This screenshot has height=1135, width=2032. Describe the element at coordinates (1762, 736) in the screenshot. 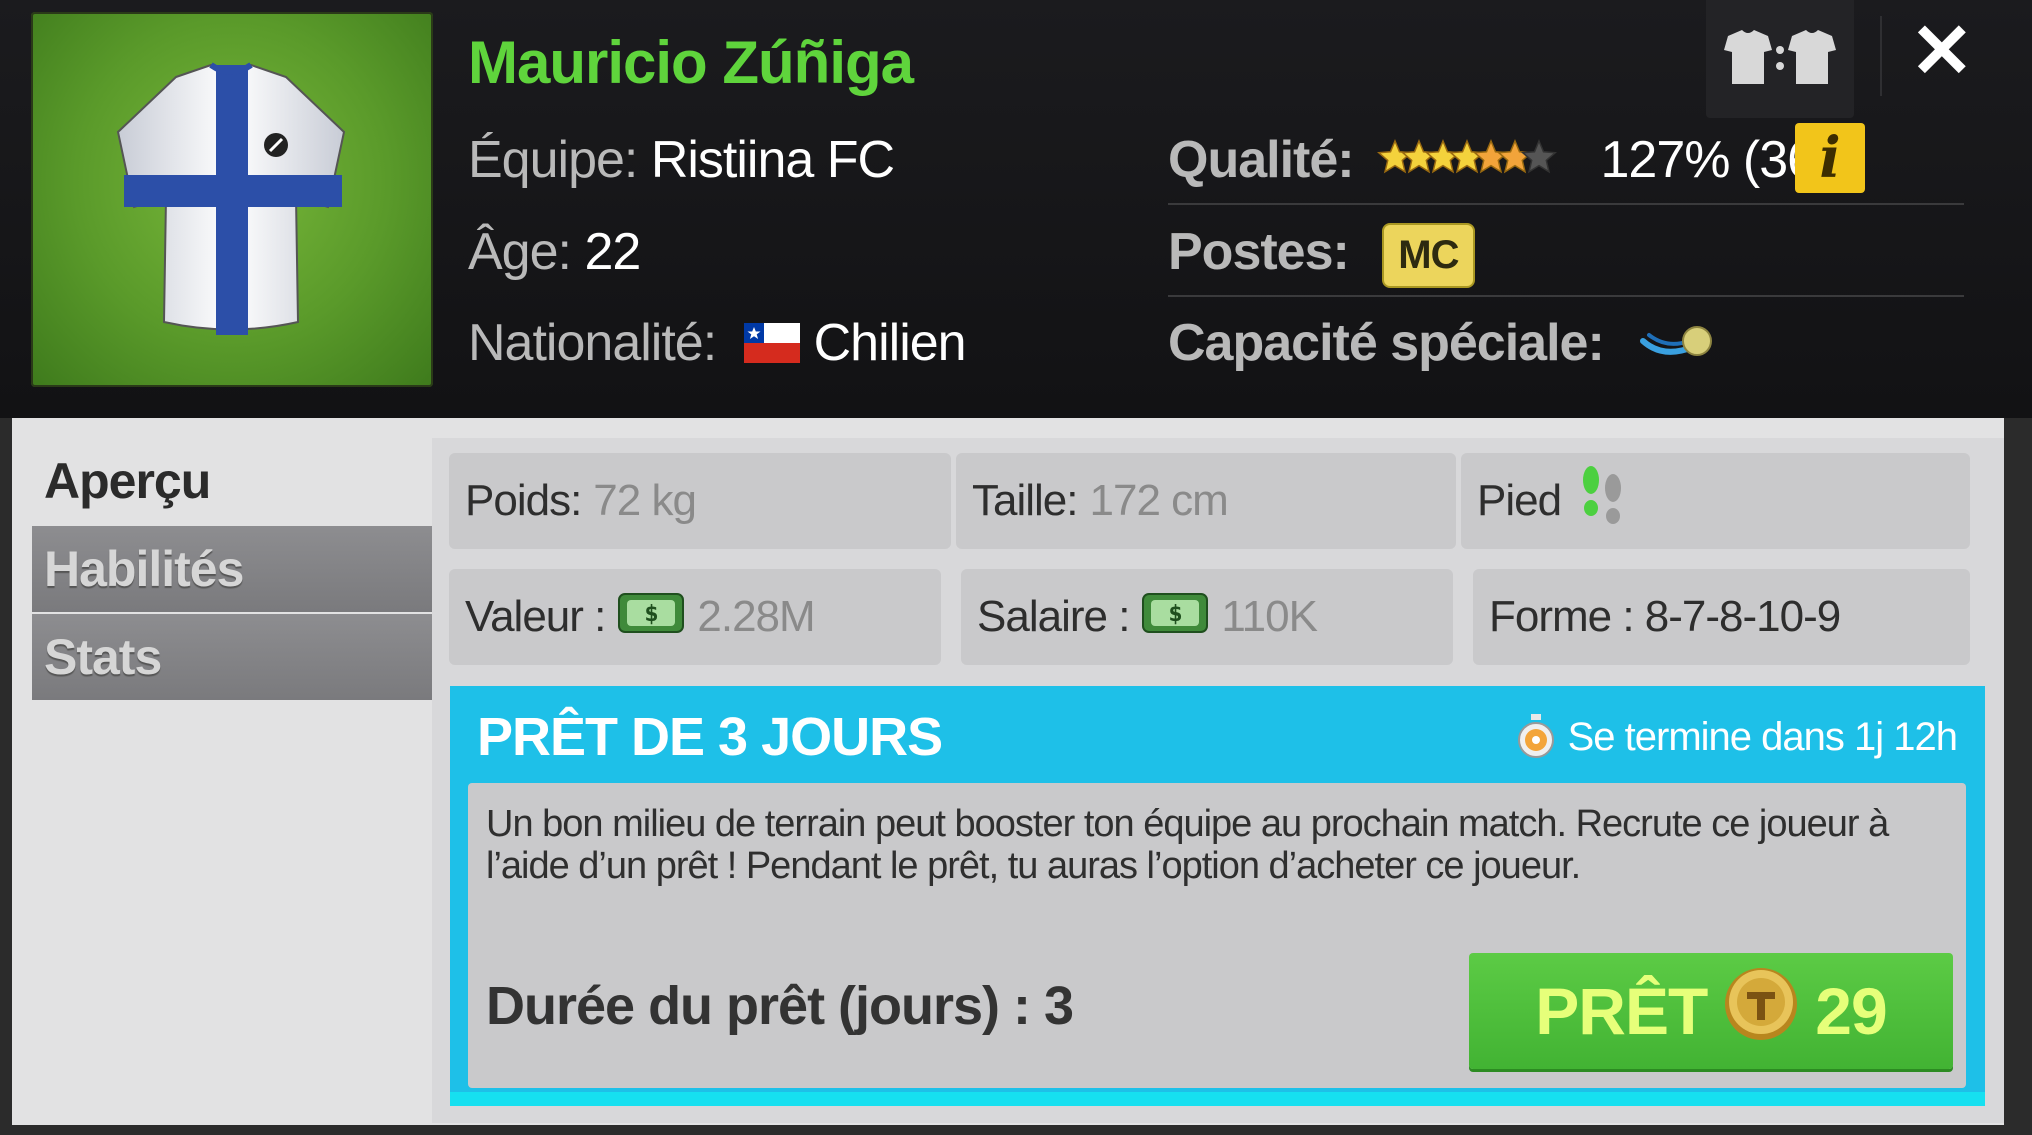

I see `loan-timer-text: Se termine dans 1j 12h` at that location.